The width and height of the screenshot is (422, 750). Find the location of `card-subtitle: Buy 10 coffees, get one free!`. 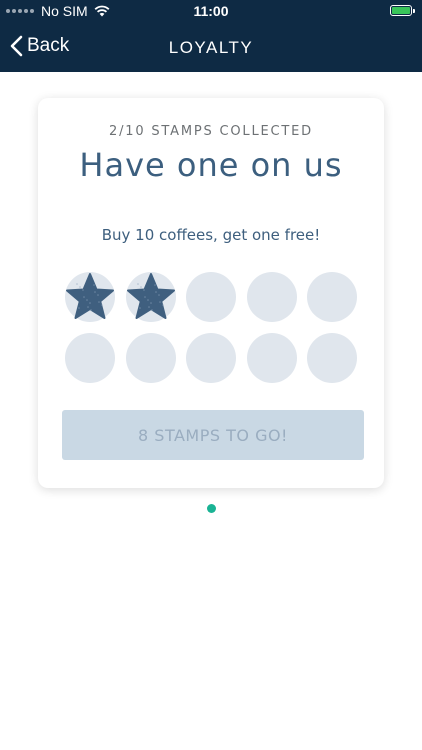

card-subtitle: Buy 10 coffees, get one free! is located at coordinates (211, 235).